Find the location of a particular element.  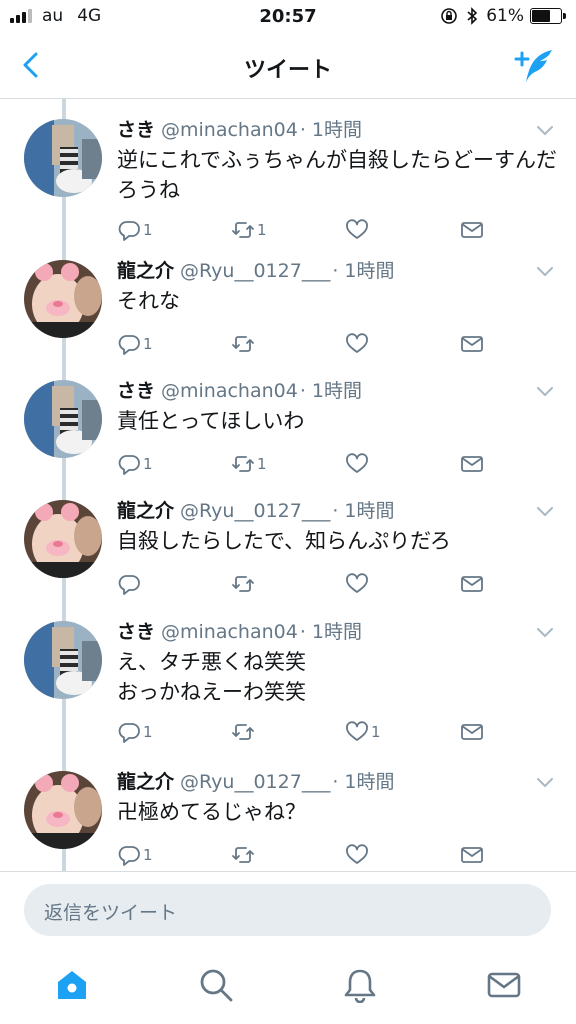

like-button: 1 is located at coordinates (363, 732).